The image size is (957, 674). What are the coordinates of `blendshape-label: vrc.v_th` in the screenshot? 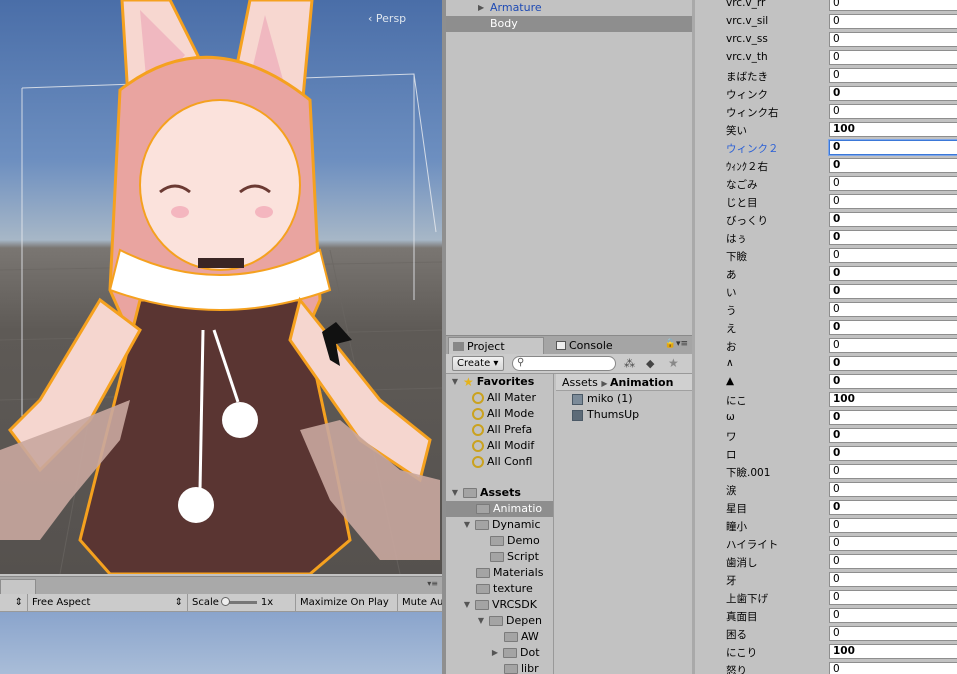 It's located at (747, 57).